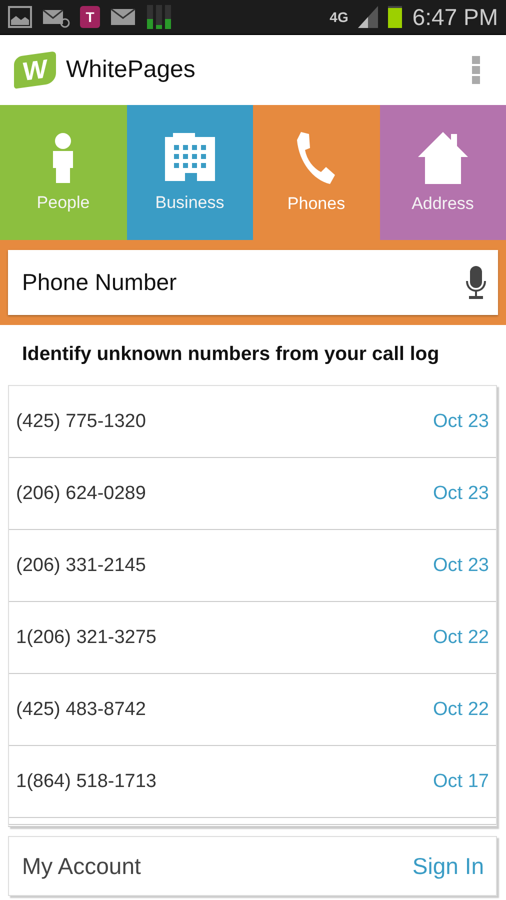  I want to click on call-log-row: 1(864) 518-1713 Oct 17, so click(252, 782).